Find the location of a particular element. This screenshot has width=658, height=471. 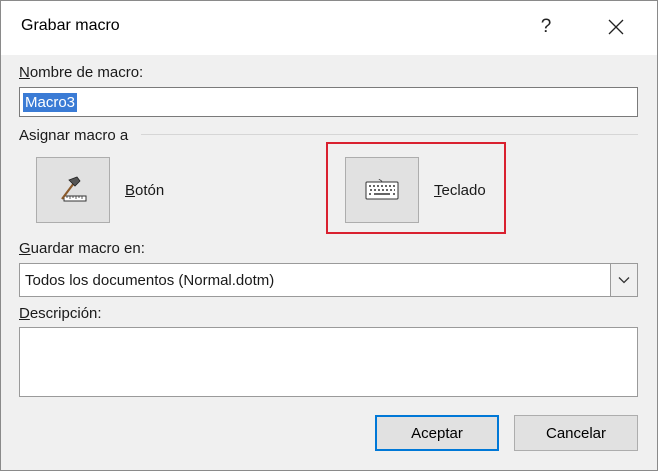

macro-name-input: Macro3 is located at coordinates (328, 102).